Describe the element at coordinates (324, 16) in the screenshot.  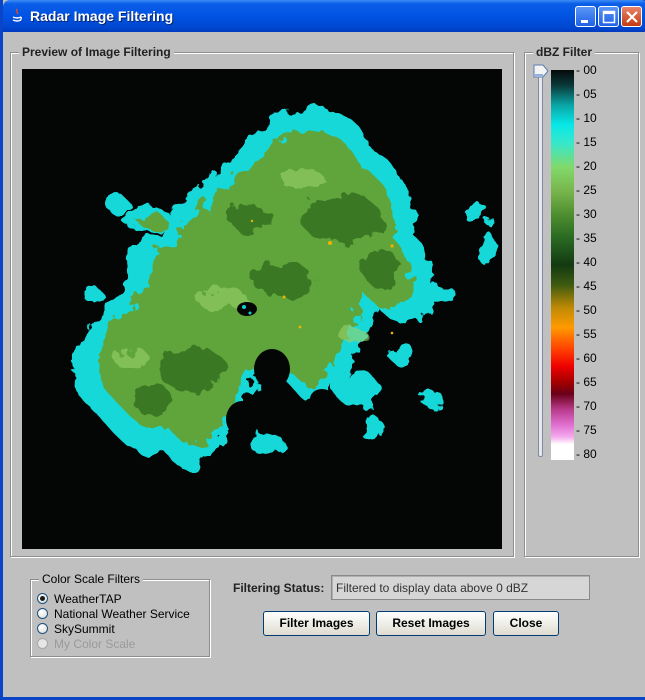
I see `title-bar: Radar Image Filtering` at that location.